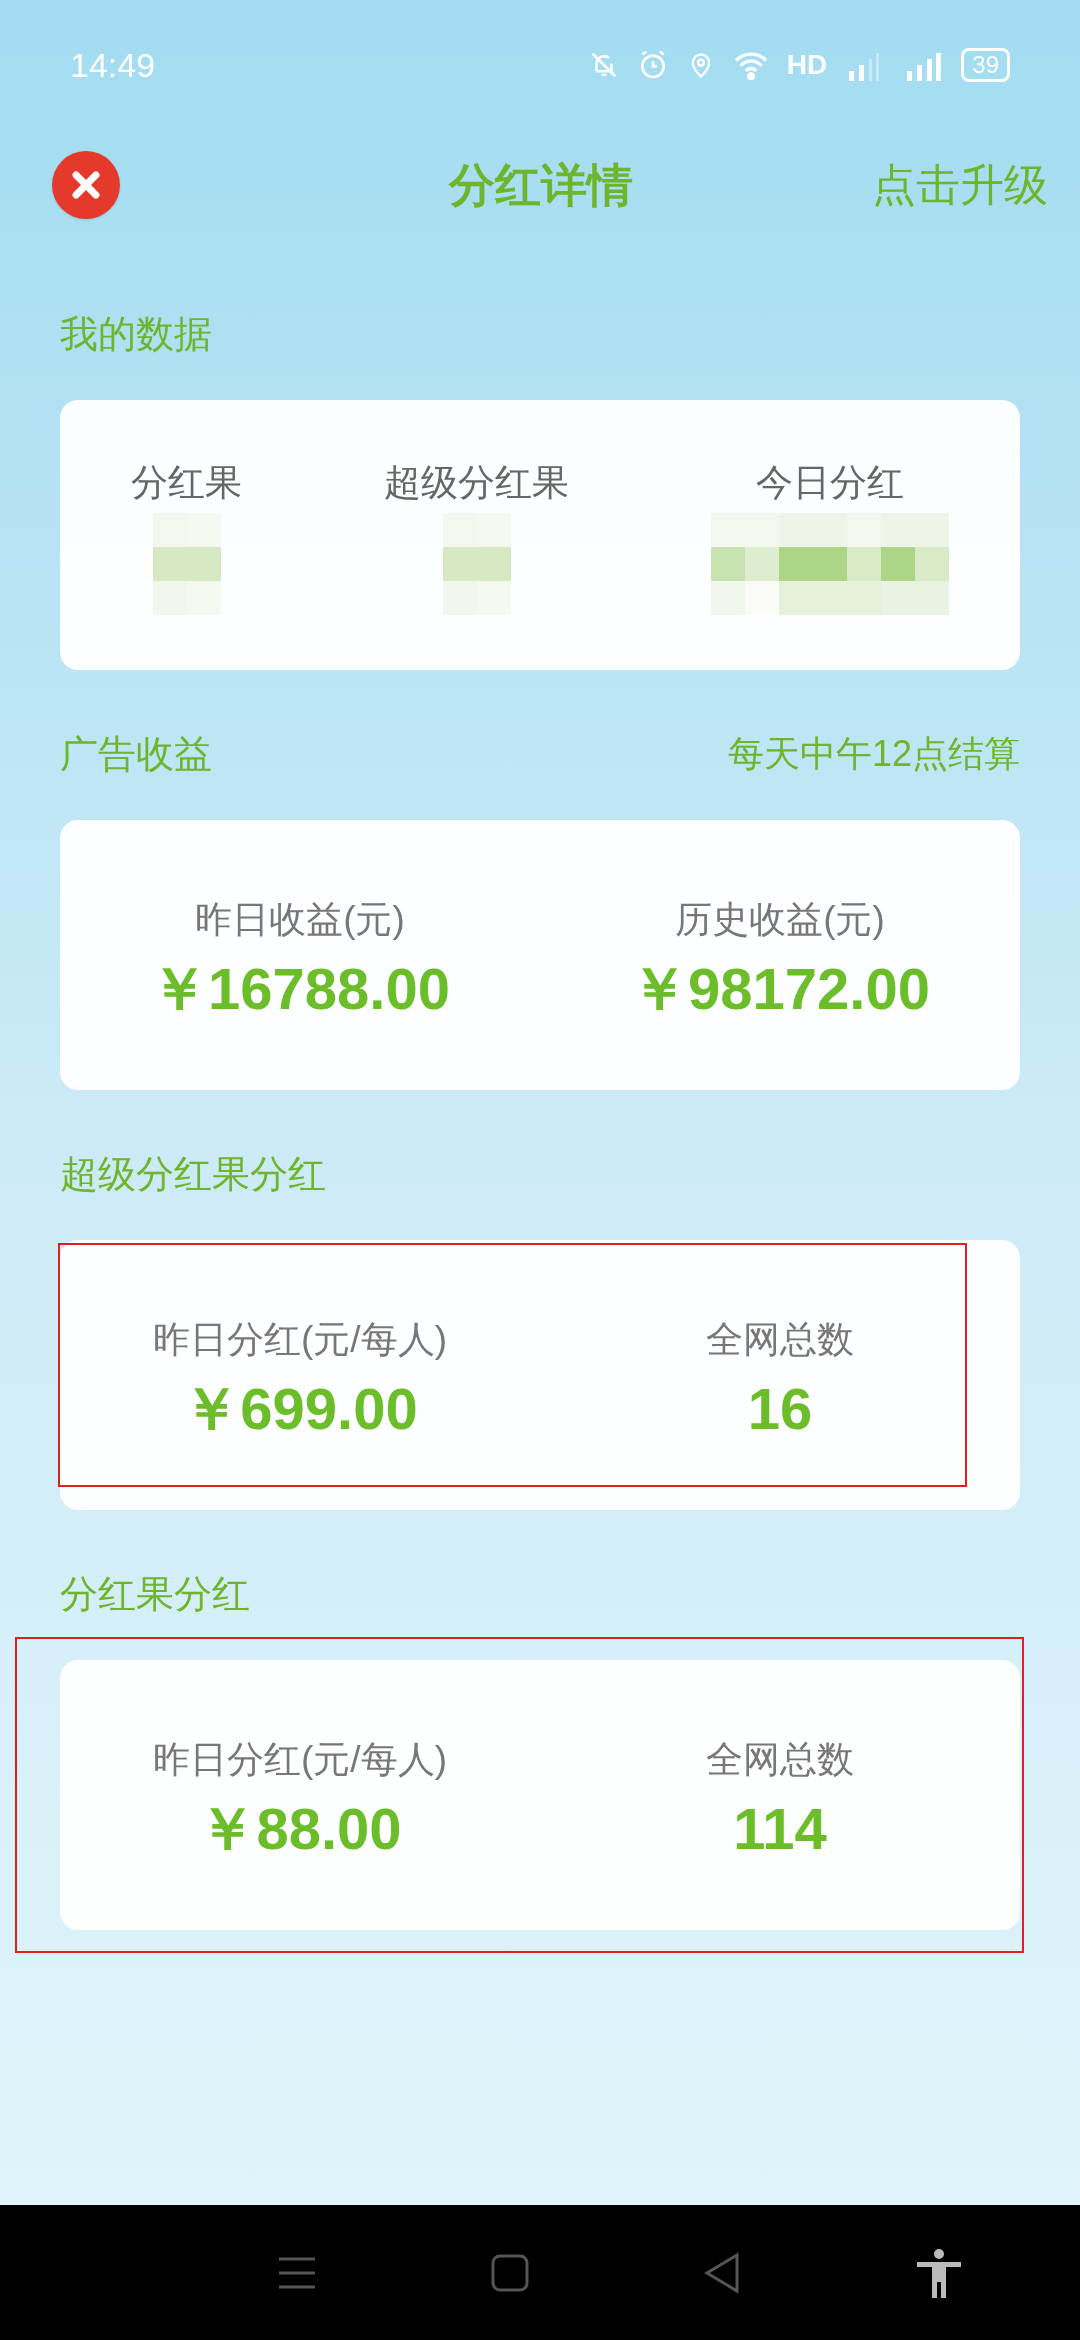 This screenshot has height=2340, width=1080. Describe the element at coordinates (780, 1408) in the screenshot. I see `amount-value: 16` at that location.